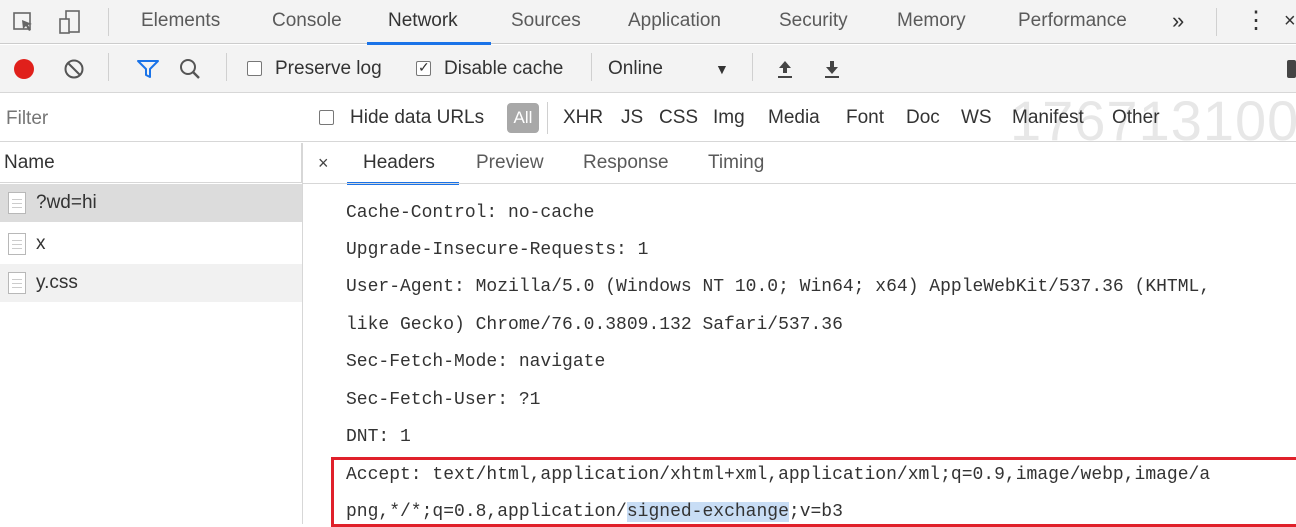 The width and height of the screenshot is (1296, 527). I want to click on hide-data-urls-checkbox, so click(326, 117).